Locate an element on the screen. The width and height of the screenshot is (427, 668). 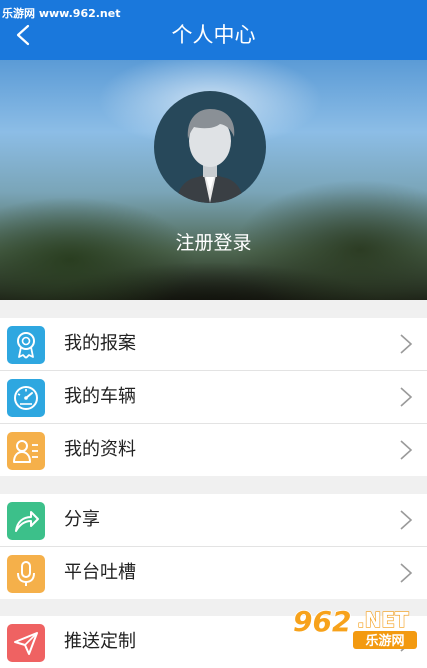
page-title: 个人中心 is located at coordinates (213, 35).